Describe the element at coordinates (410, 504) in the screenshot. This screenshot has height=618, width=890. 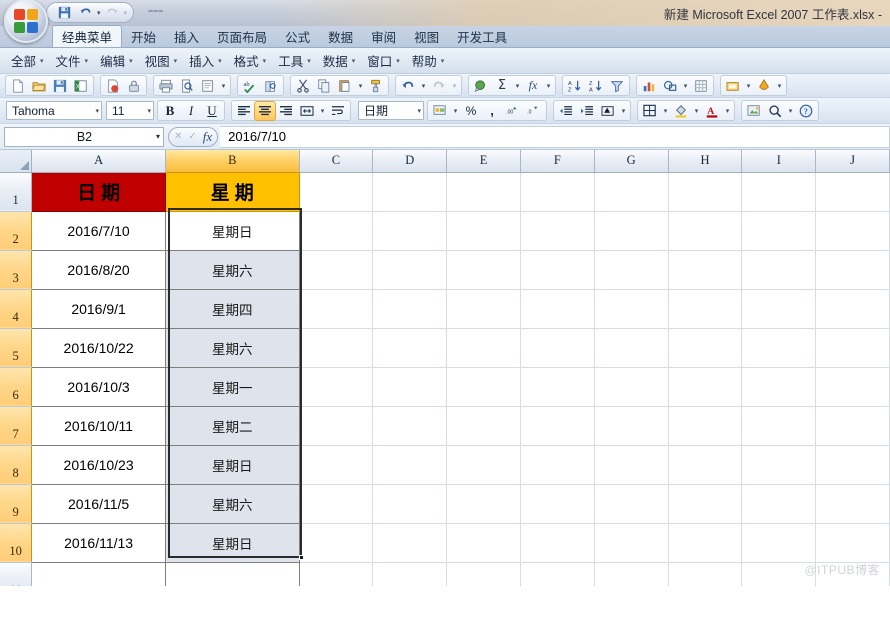
I see `cell-d9` at that location.